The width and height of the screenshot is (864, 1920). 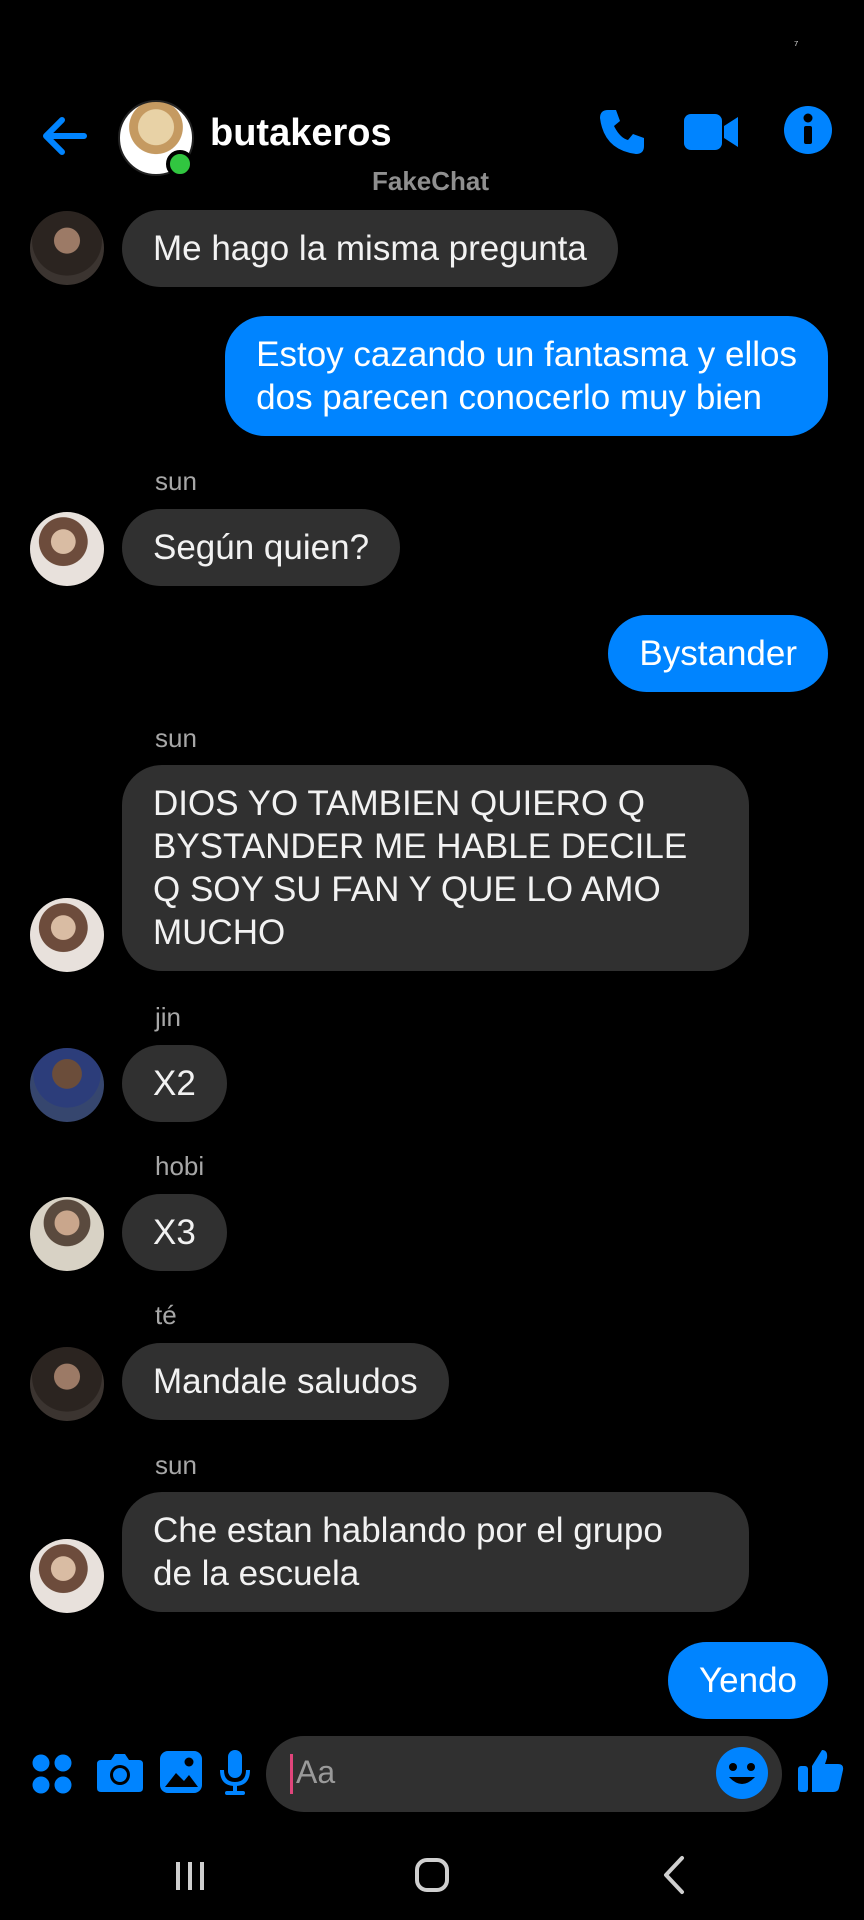 What do you see at coordinates (524, 1774) in the screenshot?
I see `message-input: Aa` at bounding box center [524, 1774].